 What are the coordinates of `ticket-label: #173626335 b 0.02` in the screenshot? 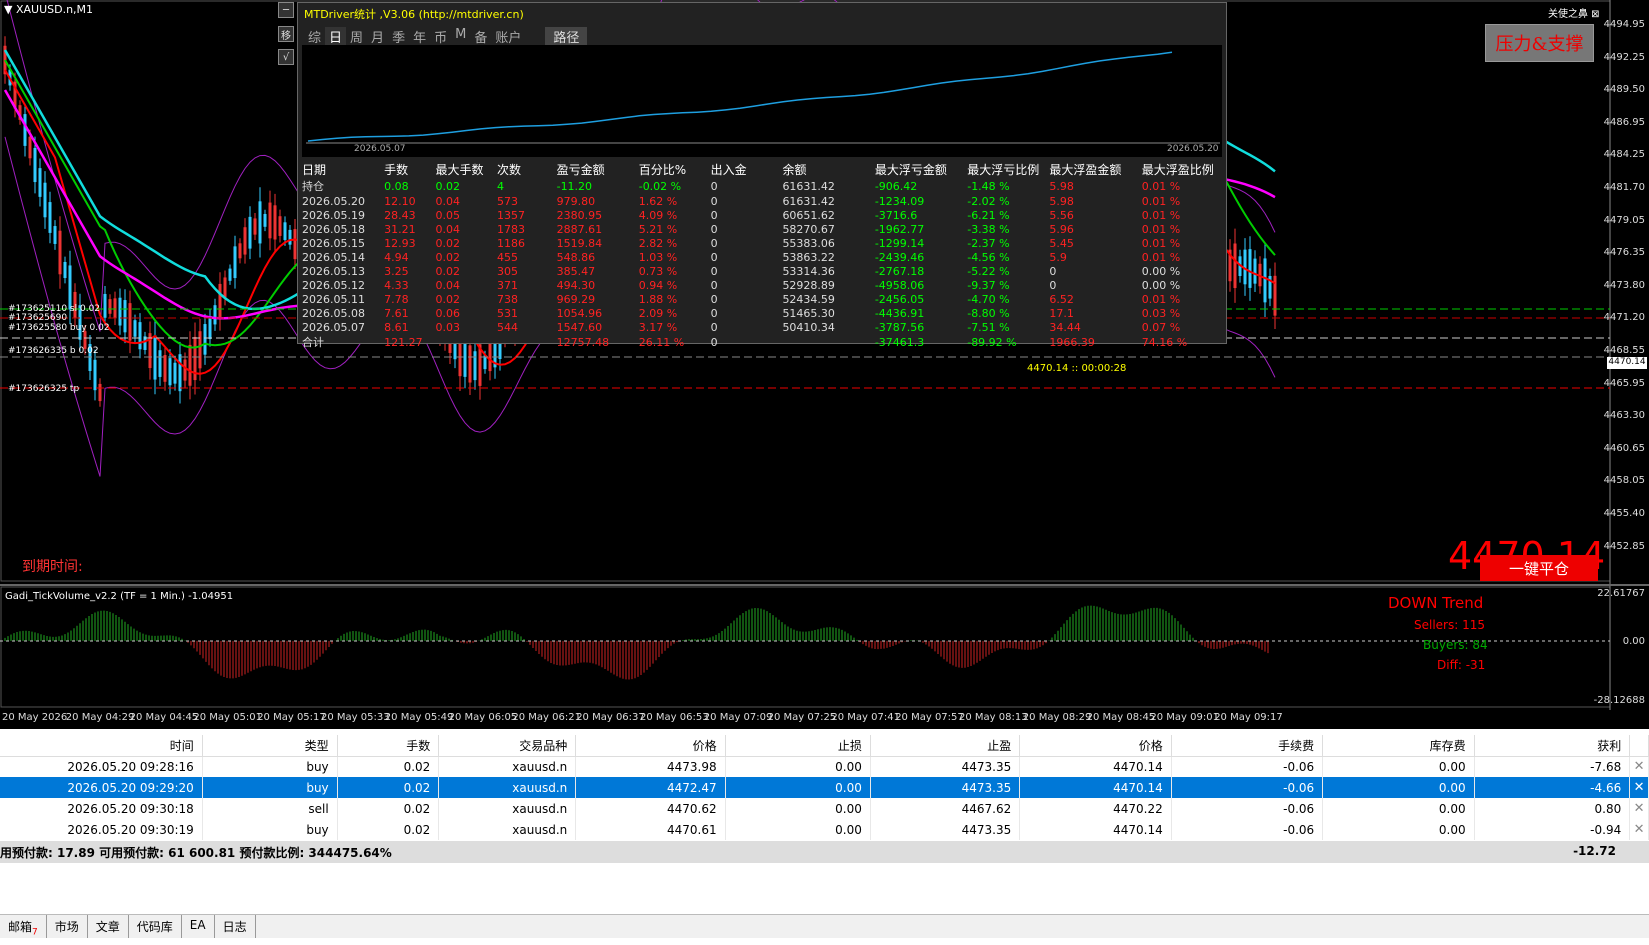 It's located at (53, 351).